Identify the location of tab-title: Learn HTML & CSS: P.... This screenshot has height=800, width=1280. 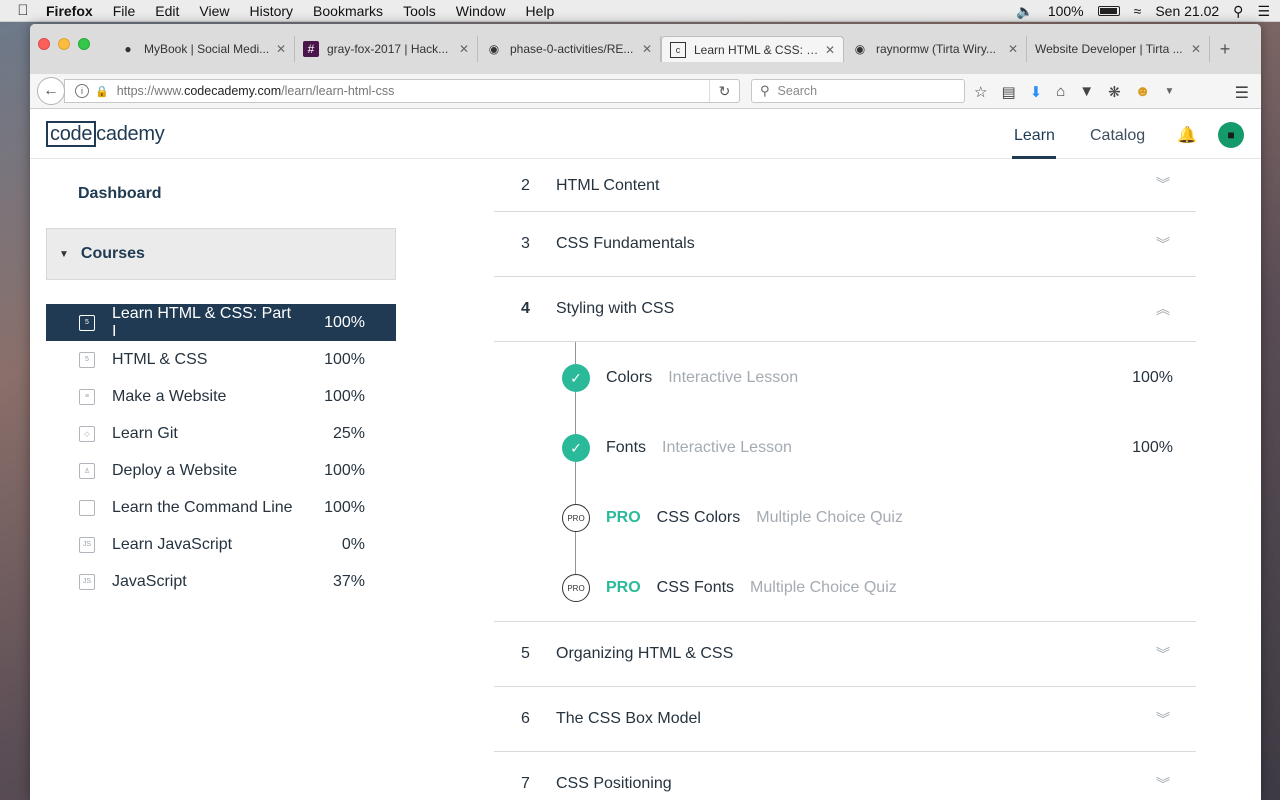
(756, 49).